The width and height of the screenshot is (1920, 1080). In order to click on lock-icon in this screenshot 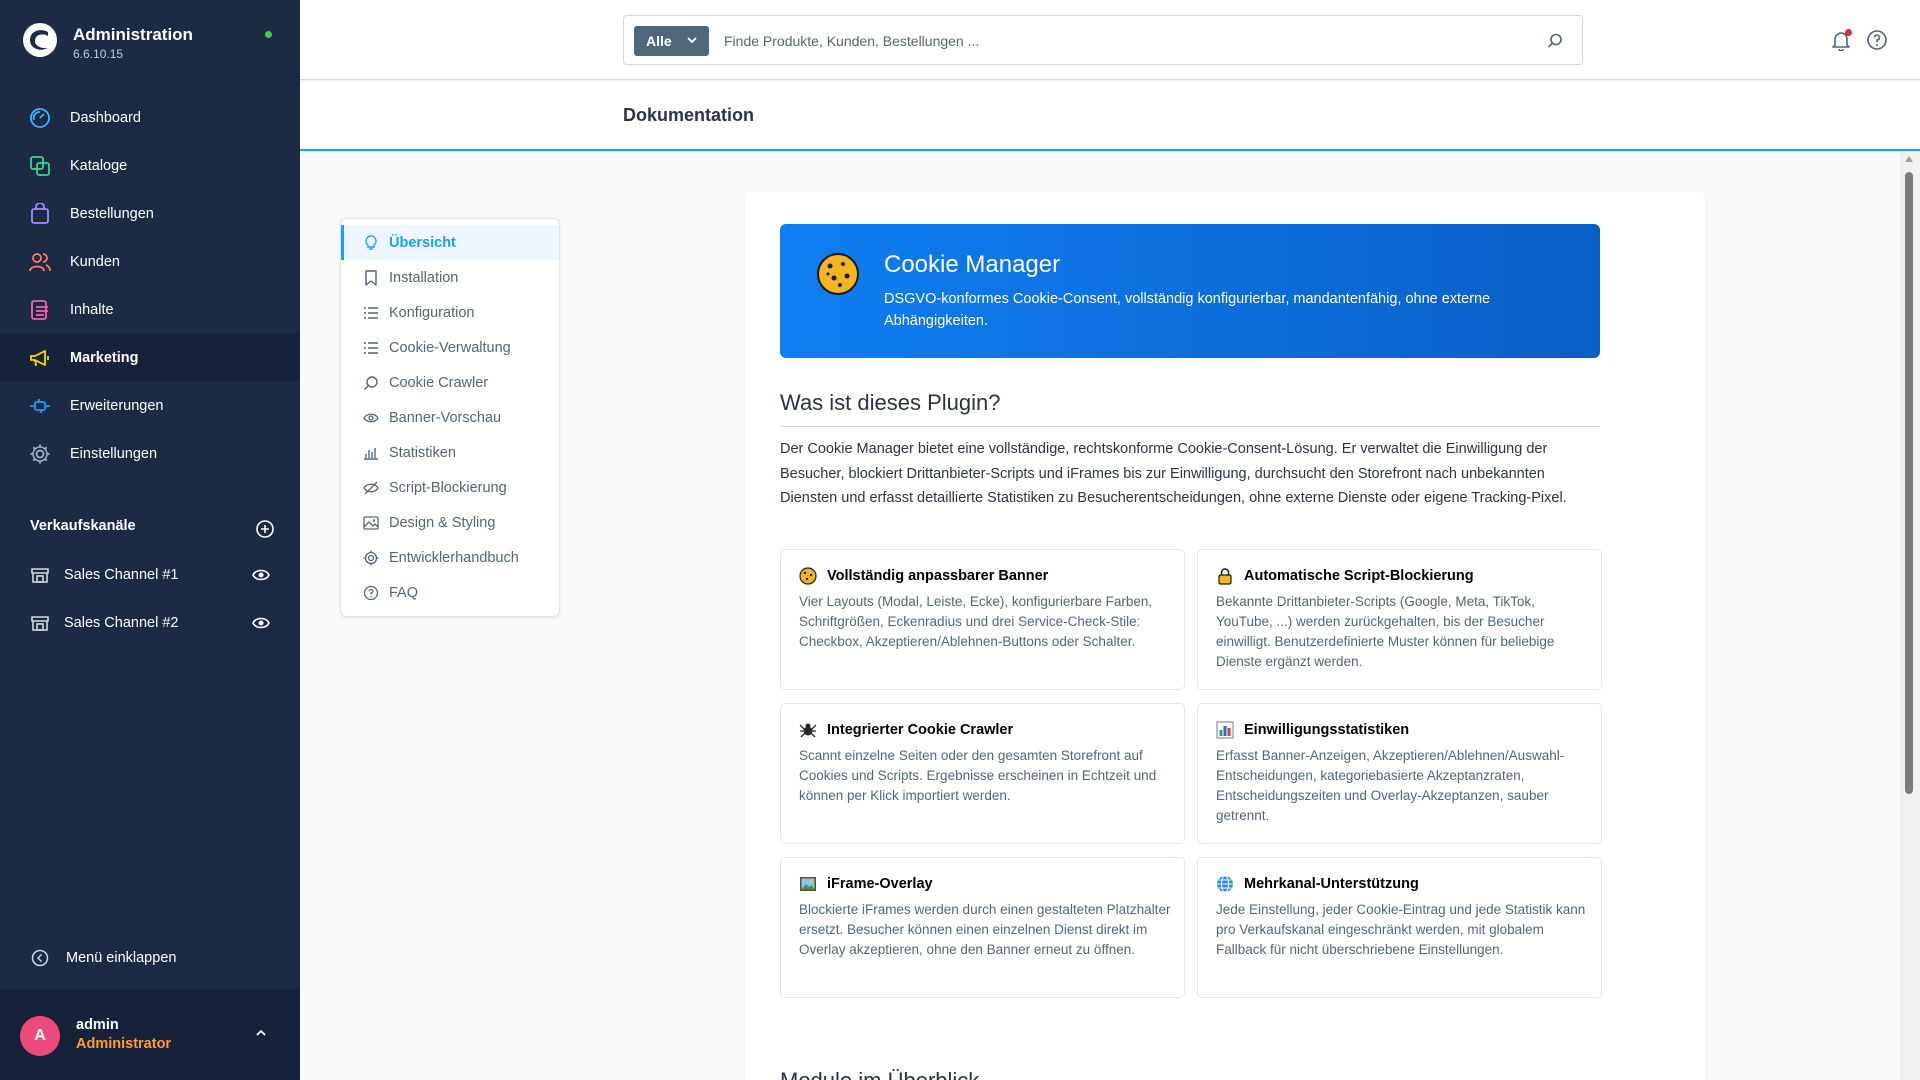, I will do `click(1225, 576)`.